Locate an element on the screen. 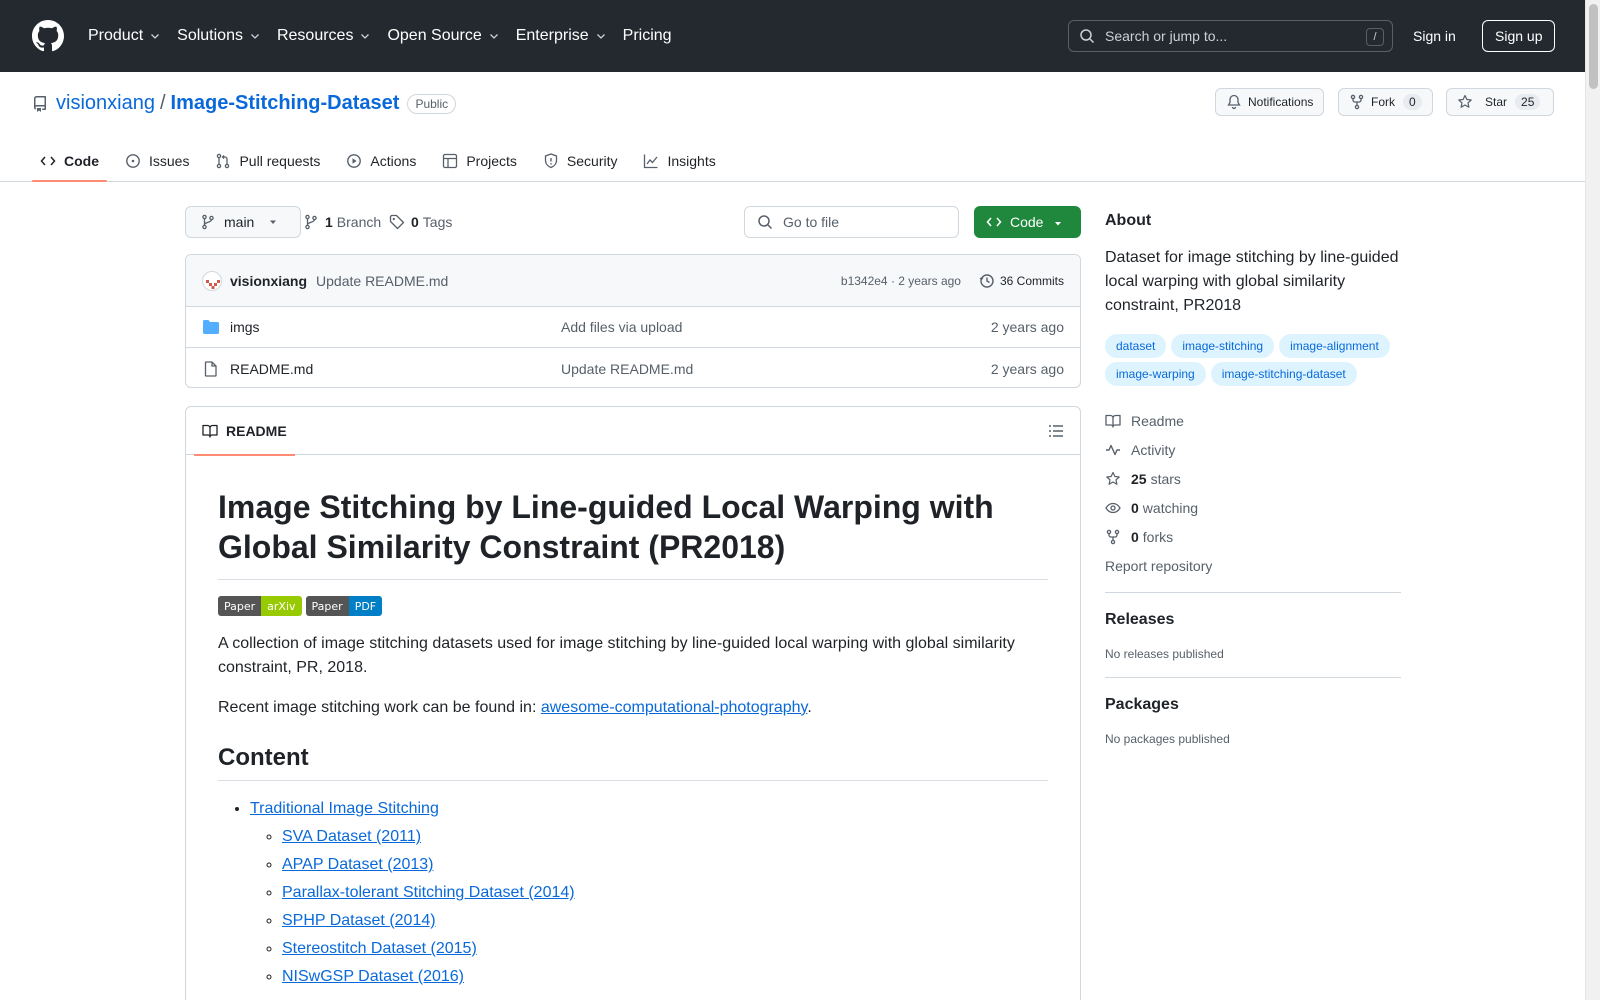  page-scrollbar is located at coordinates (1592, 500).